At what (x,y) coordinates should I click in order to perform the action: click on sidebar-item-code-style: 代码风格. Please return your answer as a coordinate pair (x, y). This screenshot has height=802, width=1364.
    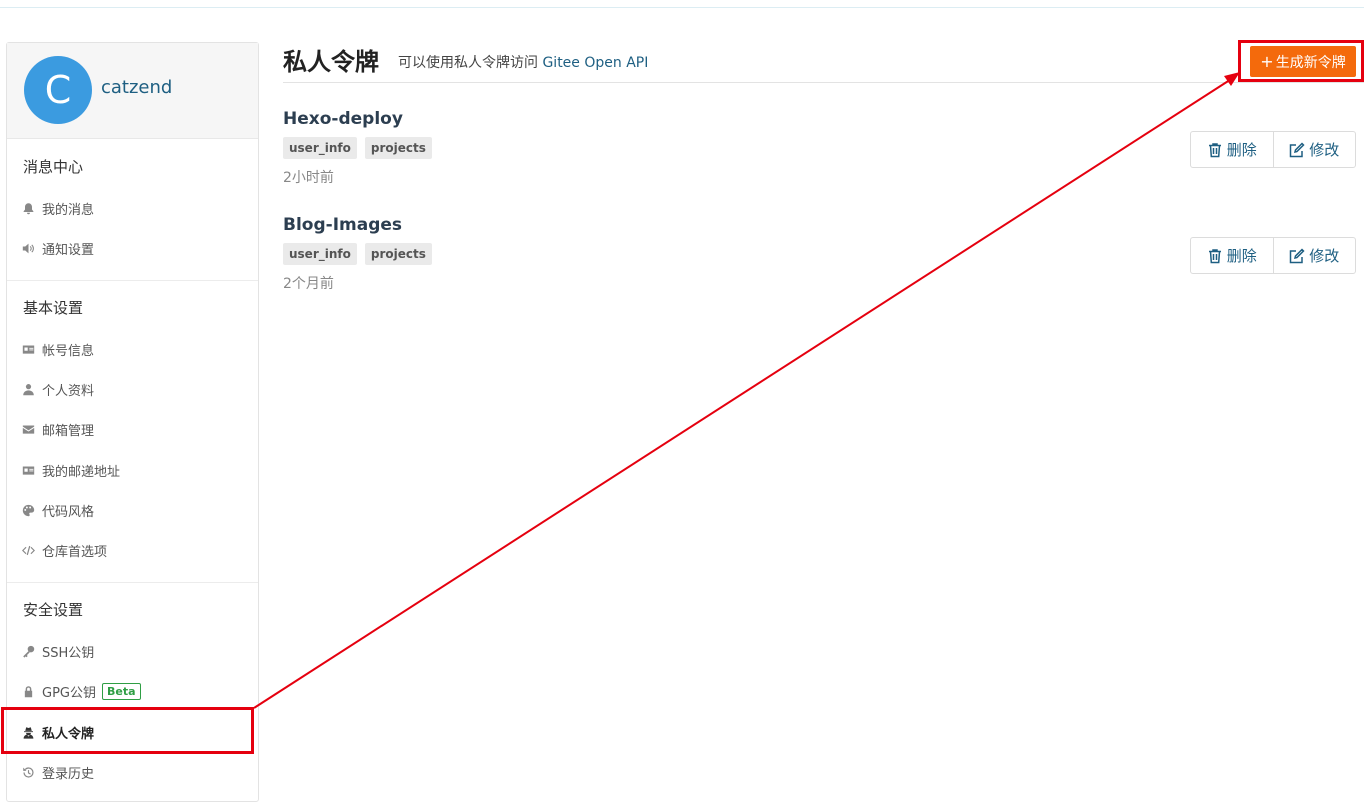
    Looking at the image, I should click on (57, 510).